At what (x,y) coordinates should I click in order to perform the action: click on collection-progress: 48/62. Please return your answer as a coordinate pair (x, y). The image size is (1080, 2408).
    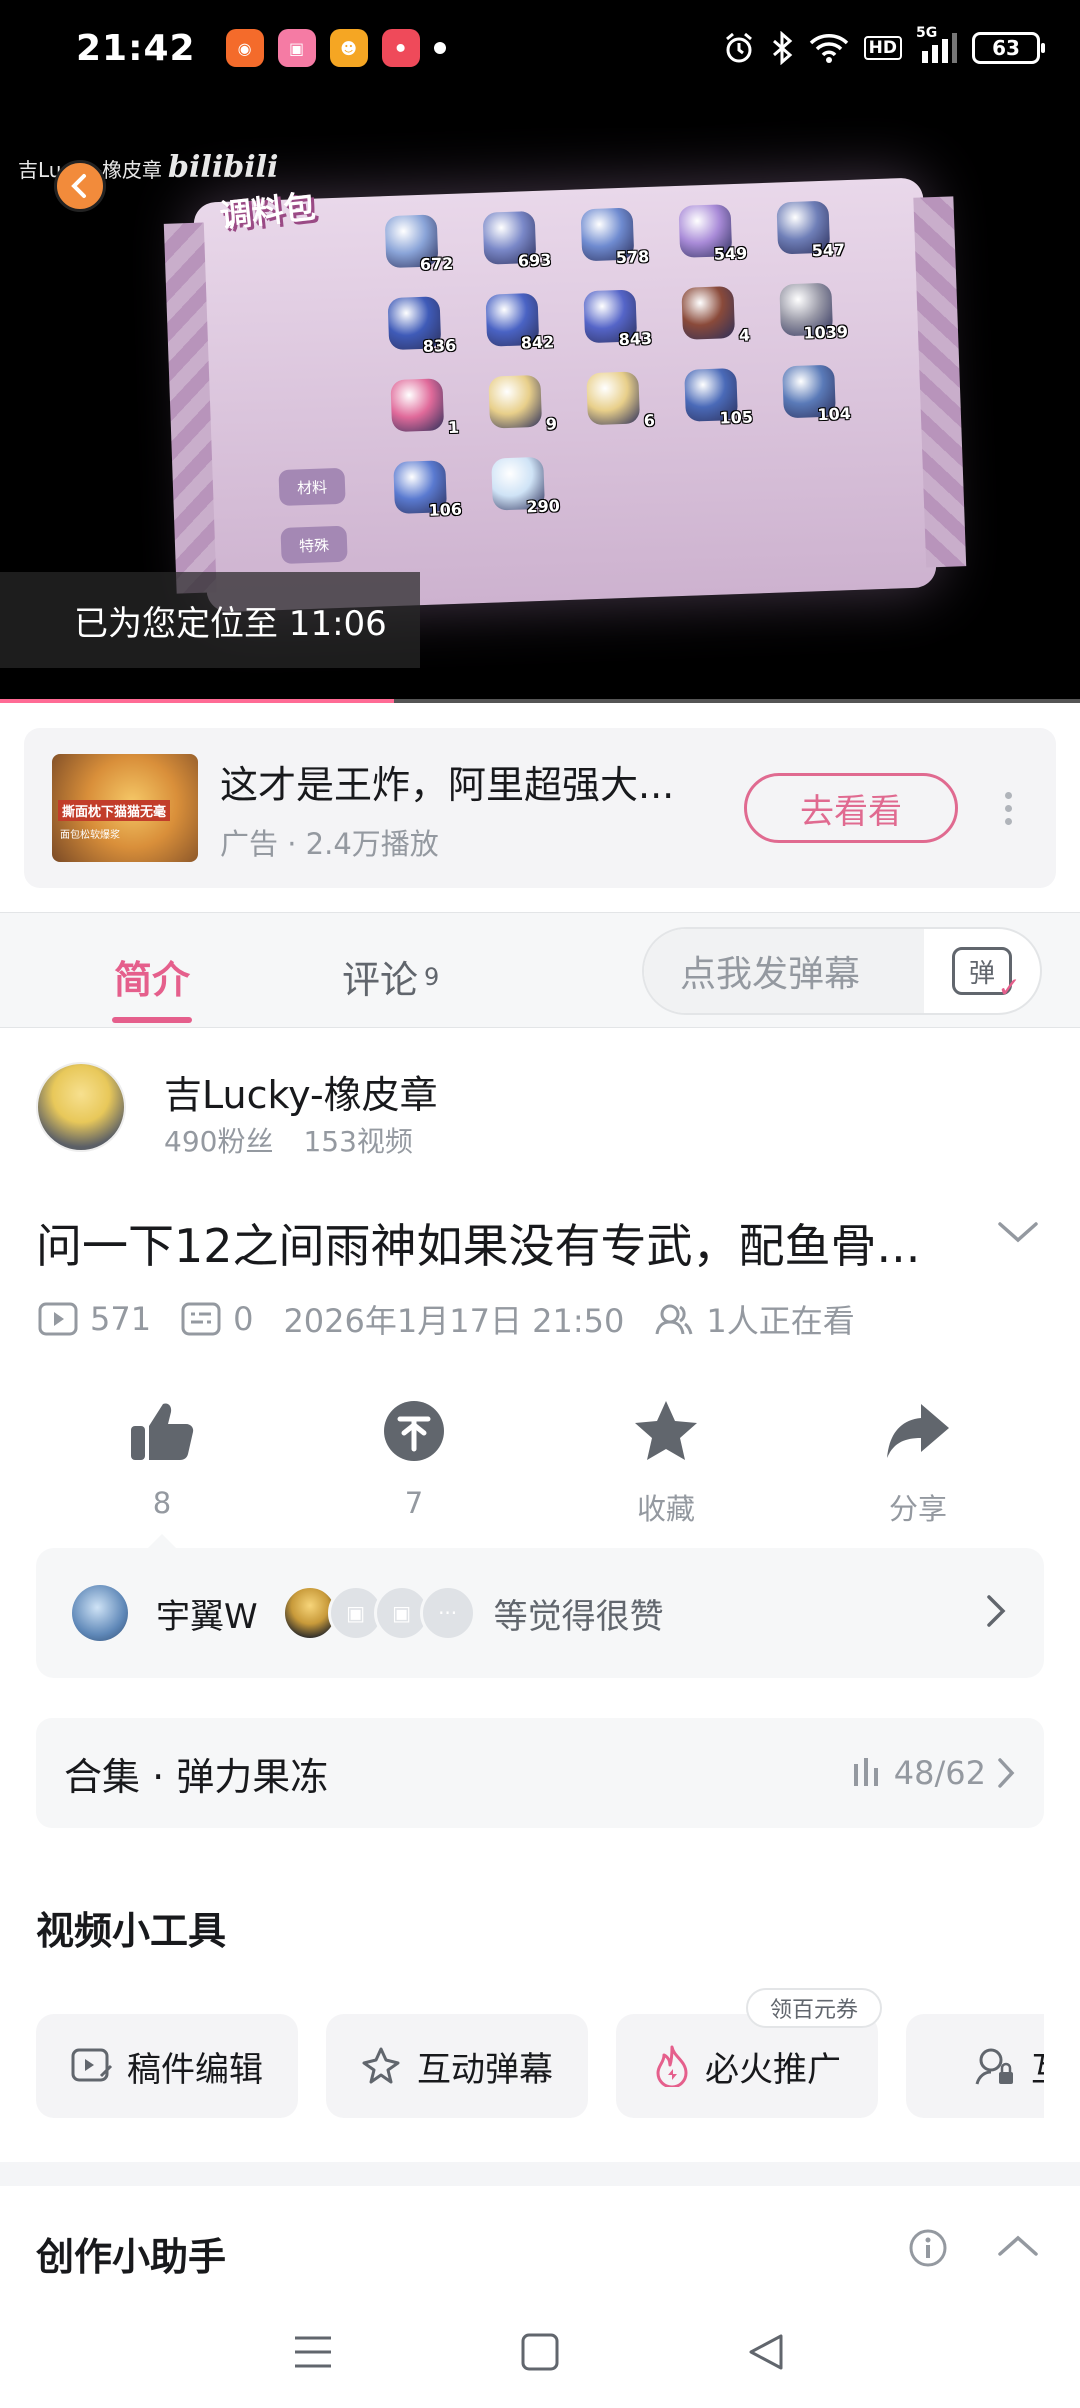
    Looking at the image, I should click on (939, 1773).